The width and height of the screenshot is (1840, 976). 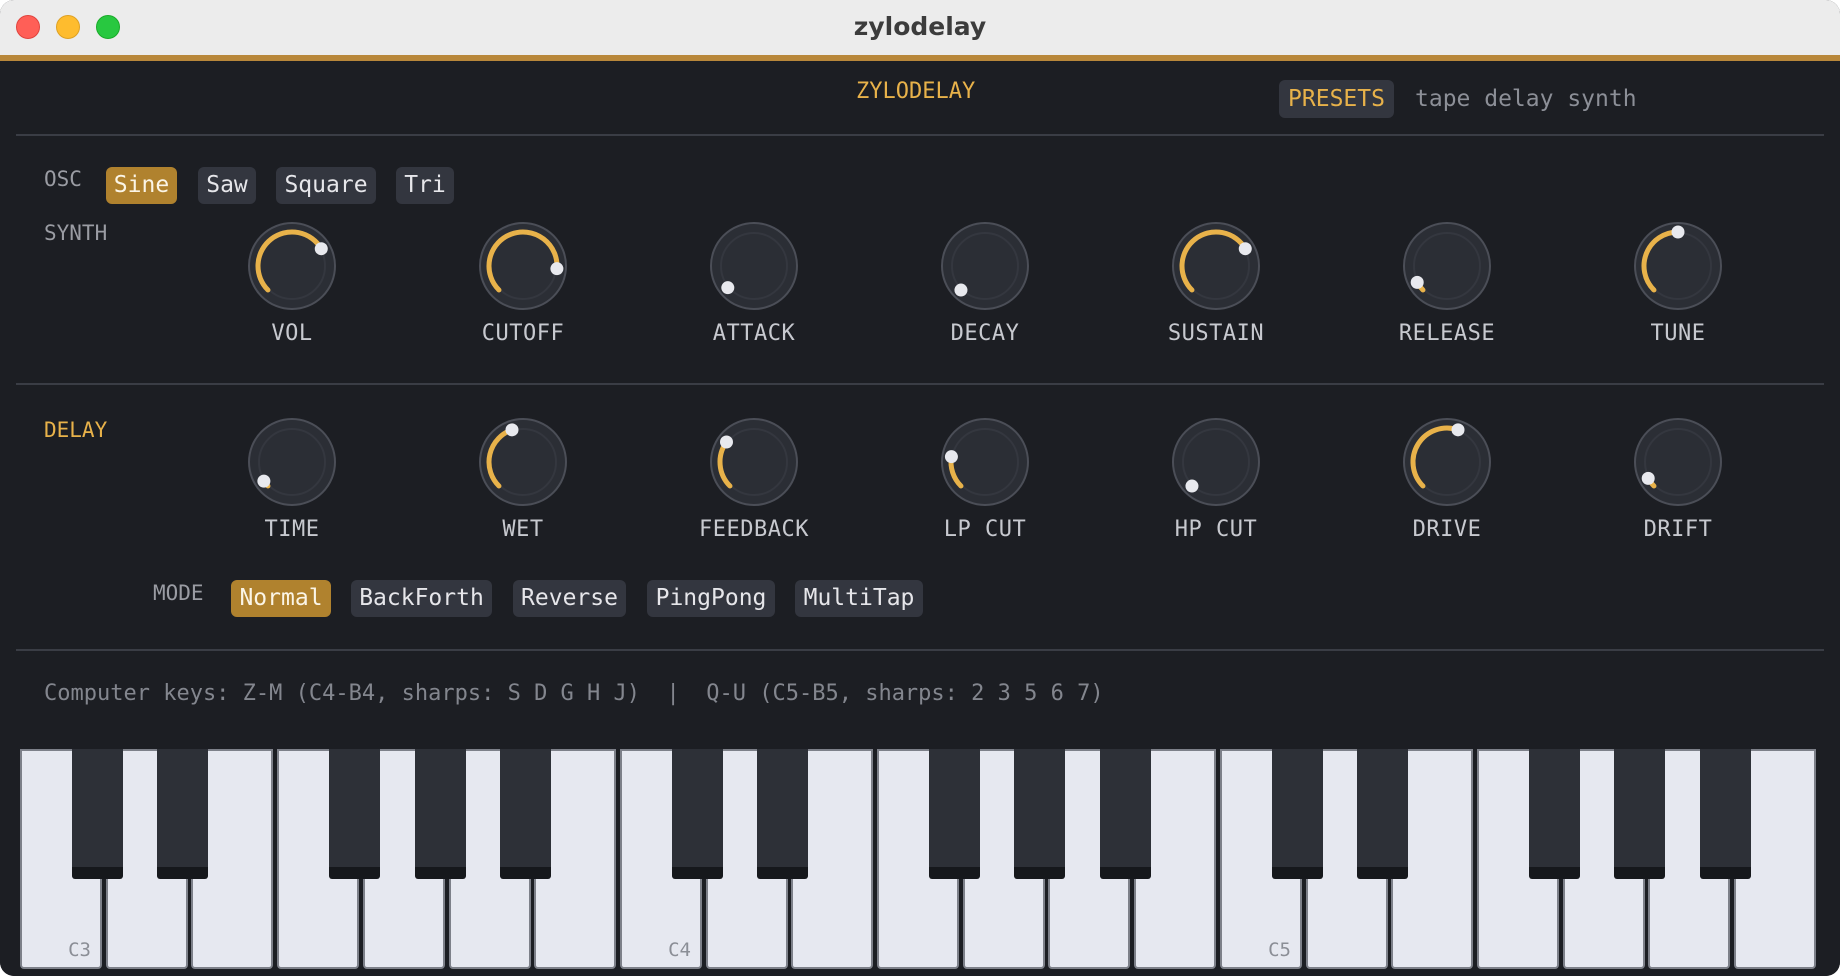 What do you see at coordinates (1279, 950) in the screenshot?
I see `octave-label: C5` at bounding box center [1279, 950].